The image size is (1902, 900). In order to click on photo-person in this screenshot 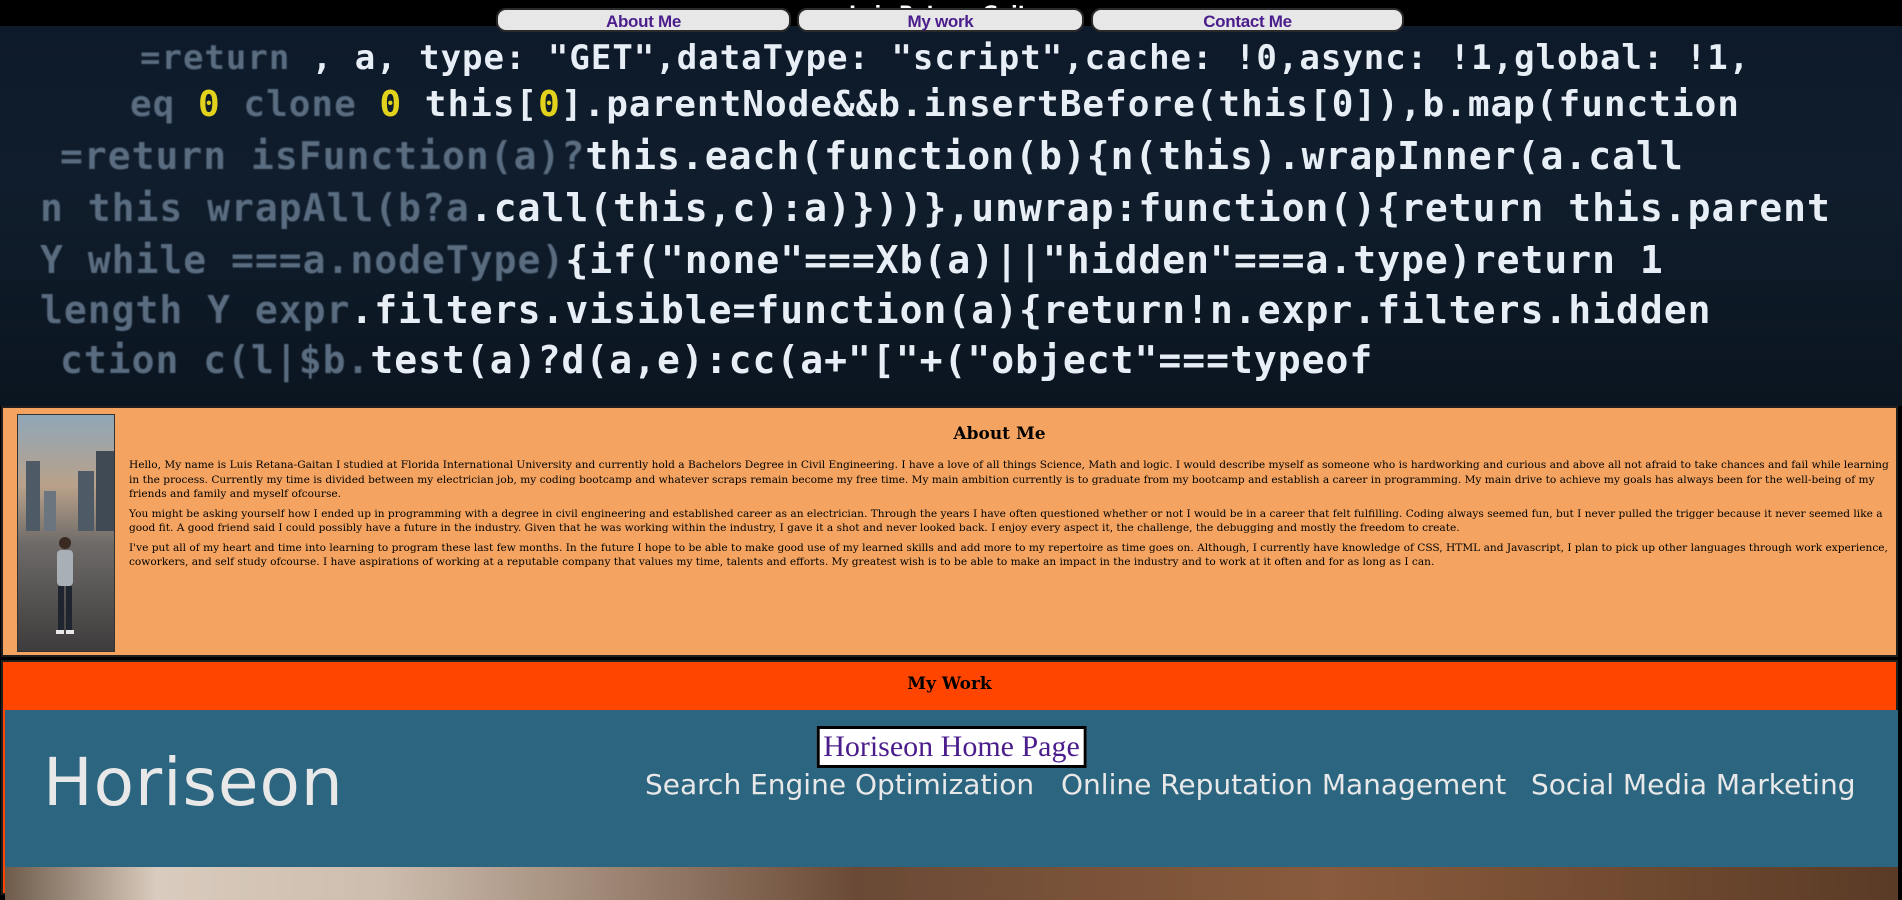, I will do `click(65, 585)`.